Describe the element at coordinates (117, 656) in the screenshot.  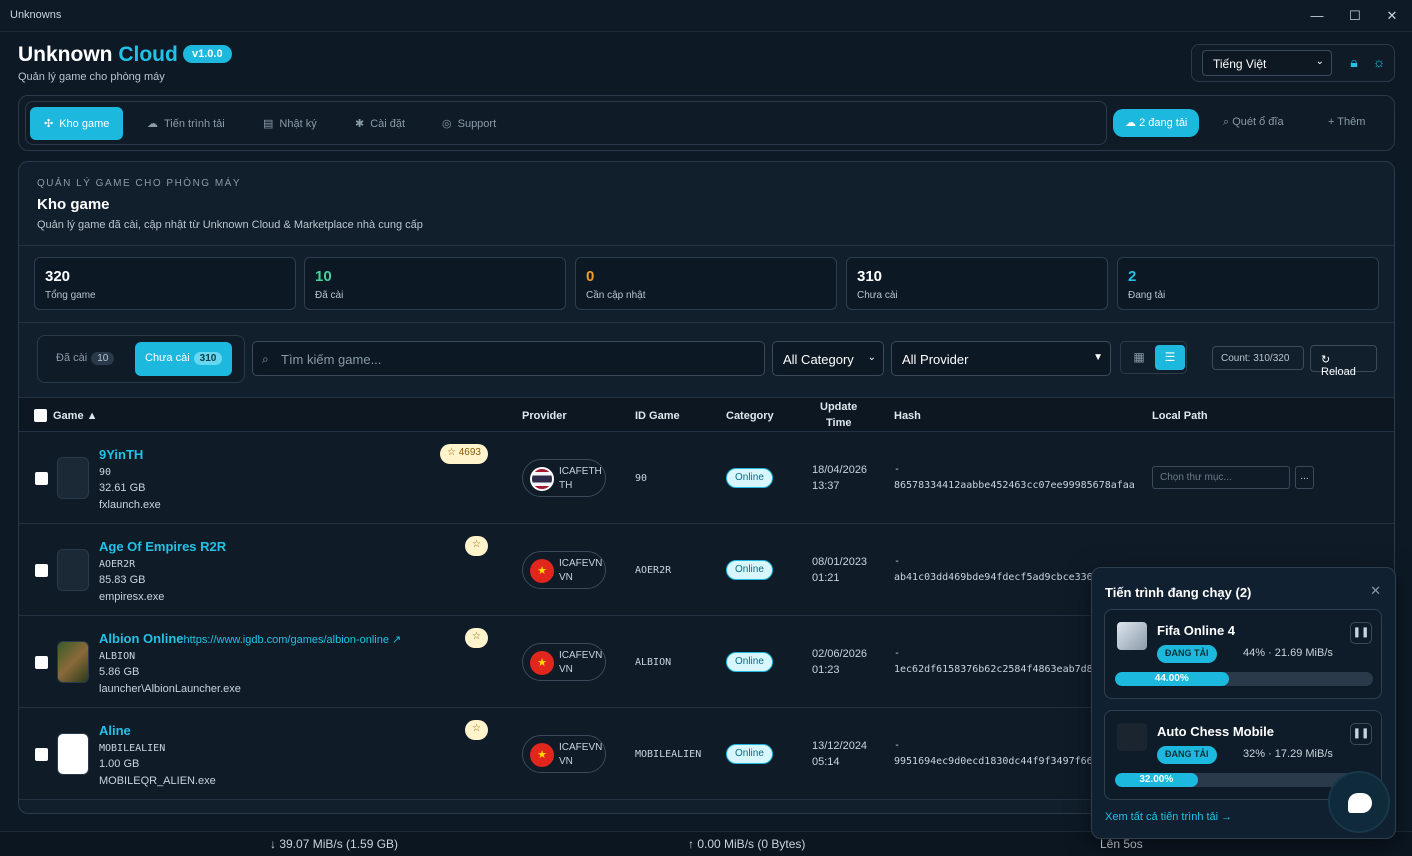
I see `game-id: ALBION` at that location.